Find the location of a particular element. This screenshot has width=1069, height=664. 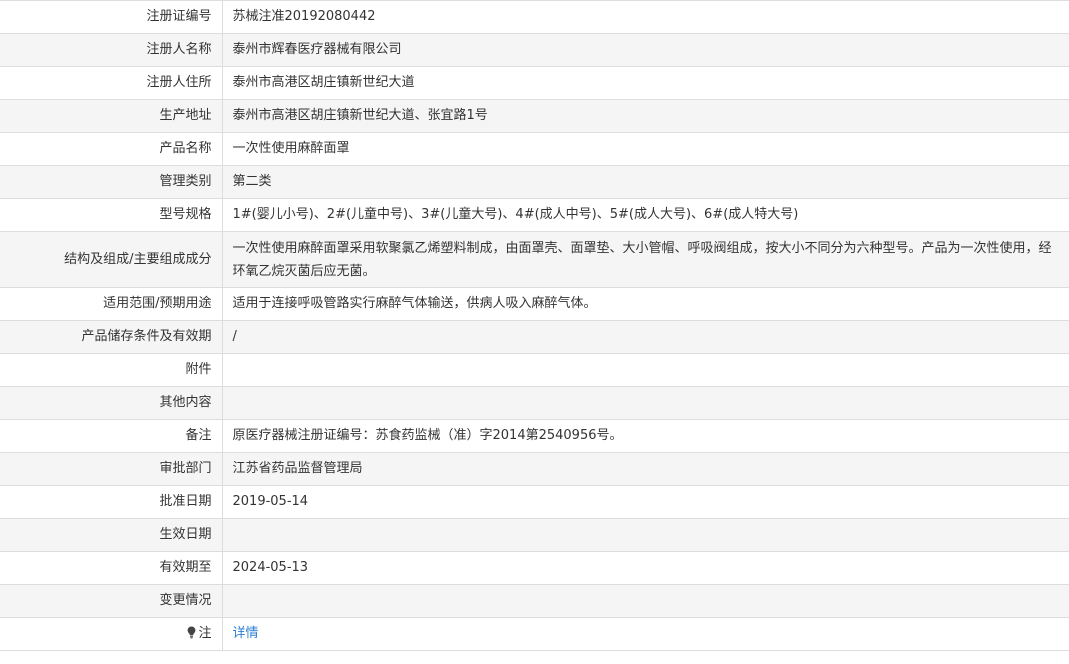

row-label: 注册人住所 is located at coordinates (111, 83).